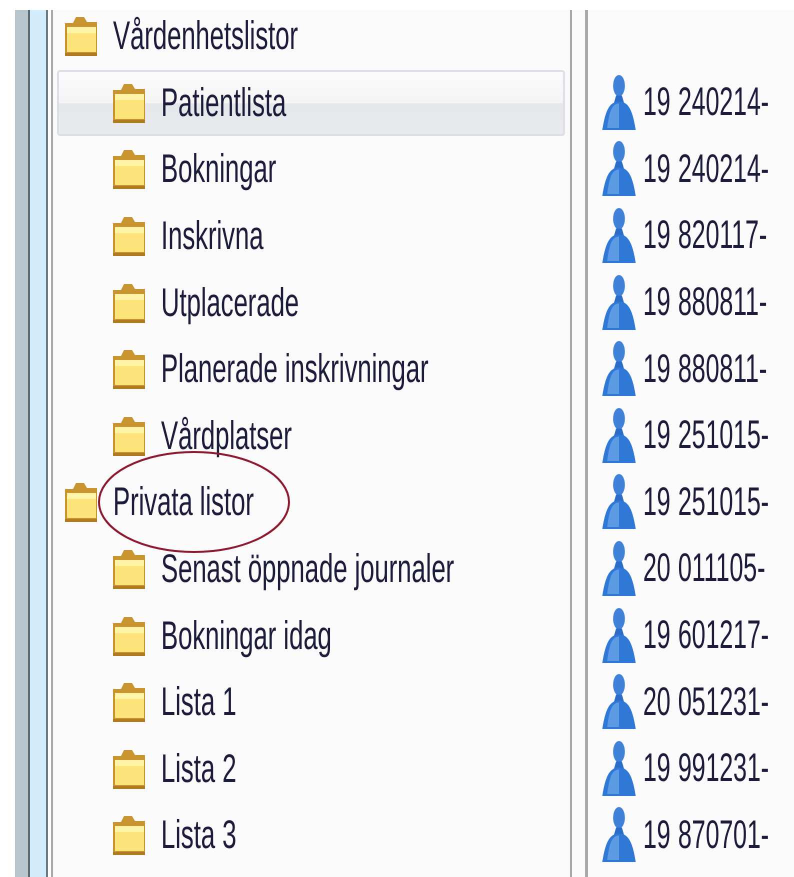  What do you see at coordinates (722, 236) in the screenshot?
I see `personal-number: 820117-` at bounding box center [722, 236].